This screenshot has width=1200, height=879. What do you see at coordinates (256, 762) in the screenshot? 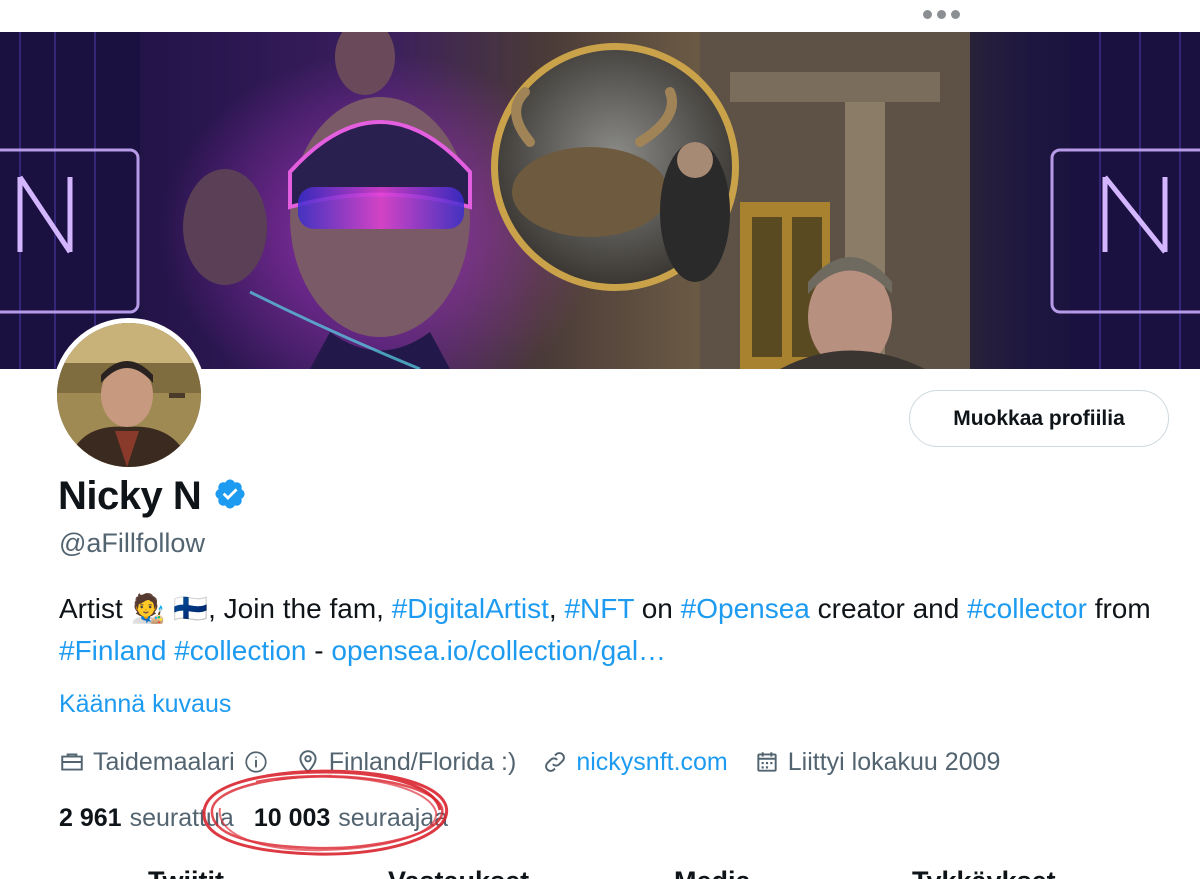
I see `info-icon` at bounding box center [256, 762].